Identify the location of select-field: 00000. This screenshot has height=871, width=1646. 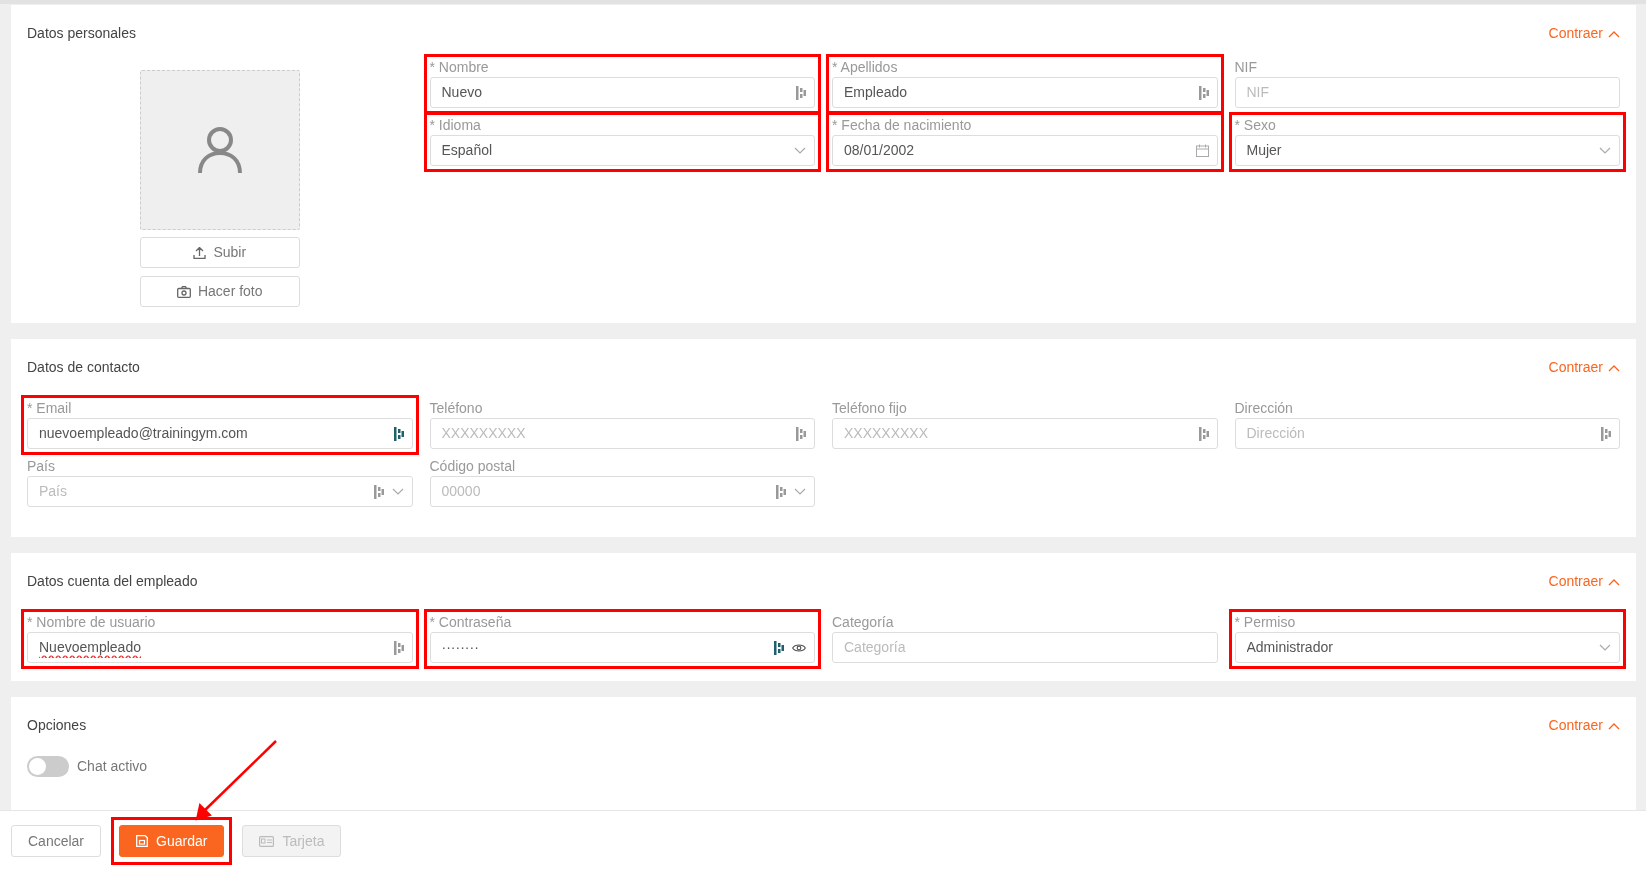
(622, 491).